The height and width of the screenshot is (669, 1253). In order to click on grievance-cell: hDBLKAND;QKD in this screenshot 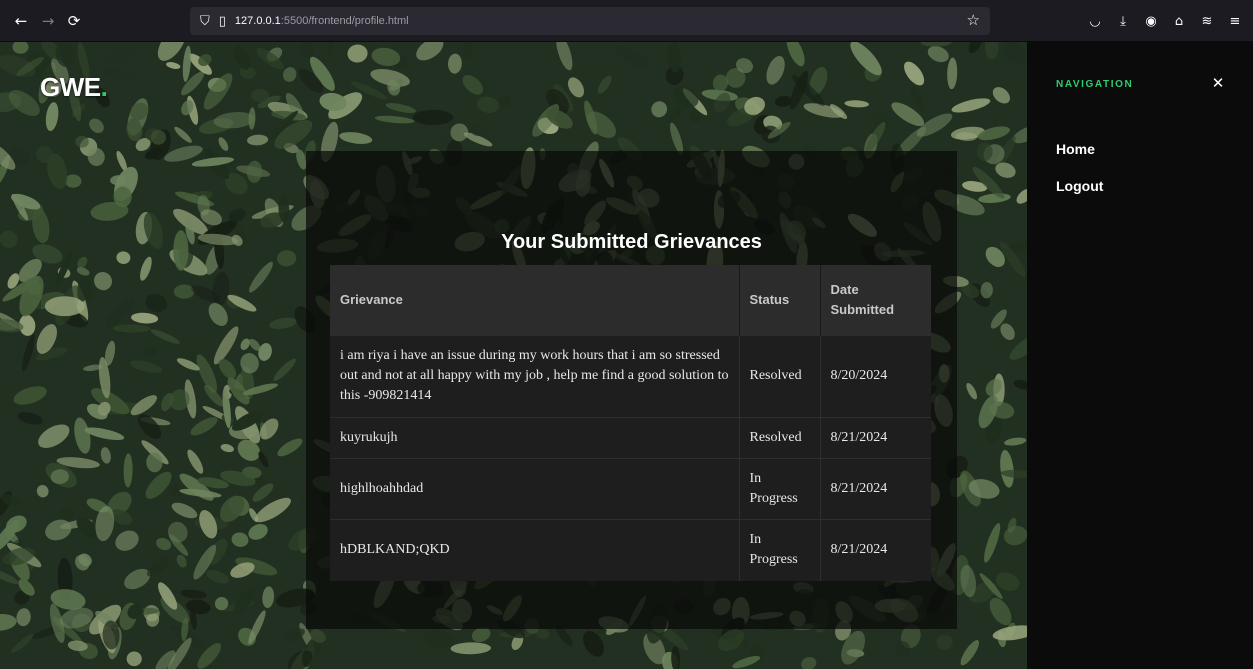, I will do `click(535, 549)`.